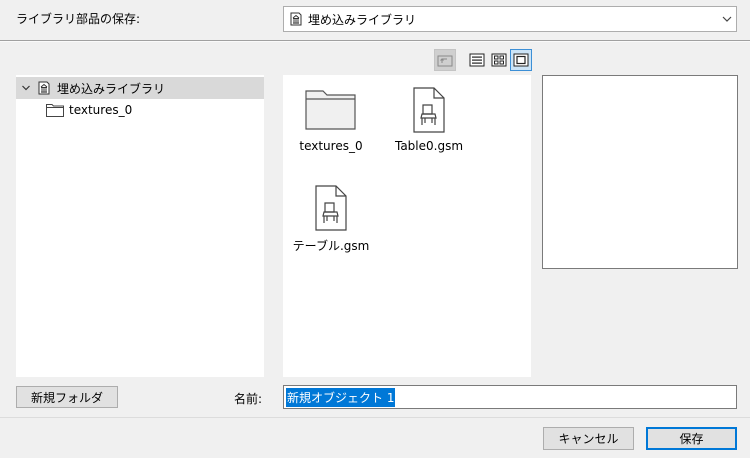 This screenshot has height=458, width=750. Describe the element at coordinates (341, 397) in the screenshot. I see `name-input-value: 新規オブジェクト 1` at that location.